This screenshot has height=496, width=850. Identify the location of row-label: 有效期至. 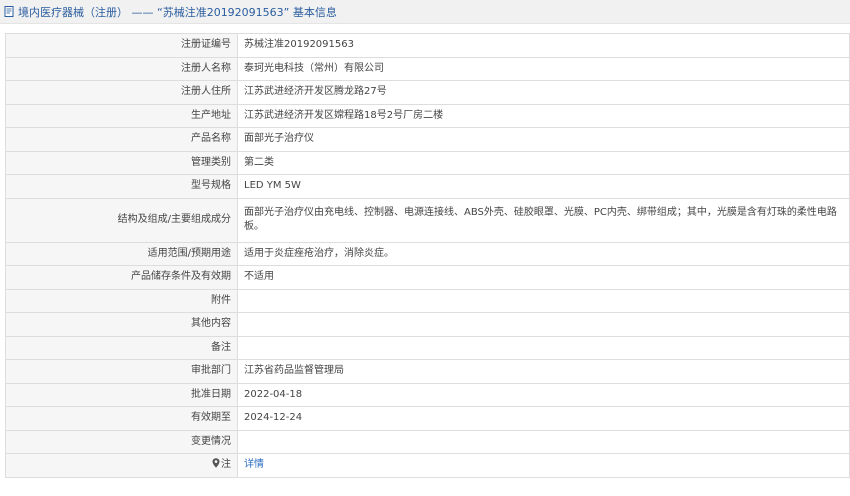
(121, 418).